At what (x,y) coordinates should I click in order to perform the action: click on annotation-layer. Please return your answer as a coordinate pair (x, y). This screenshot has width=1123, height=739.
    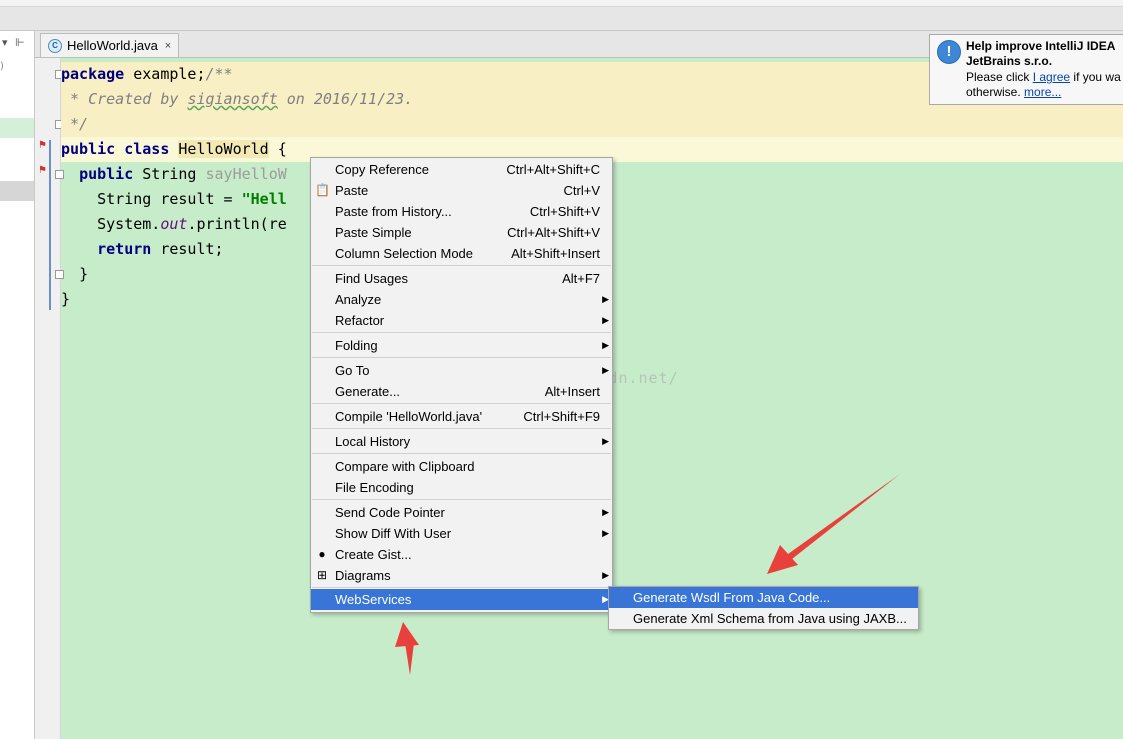
    Looking at the image, I should click on (647, 574).